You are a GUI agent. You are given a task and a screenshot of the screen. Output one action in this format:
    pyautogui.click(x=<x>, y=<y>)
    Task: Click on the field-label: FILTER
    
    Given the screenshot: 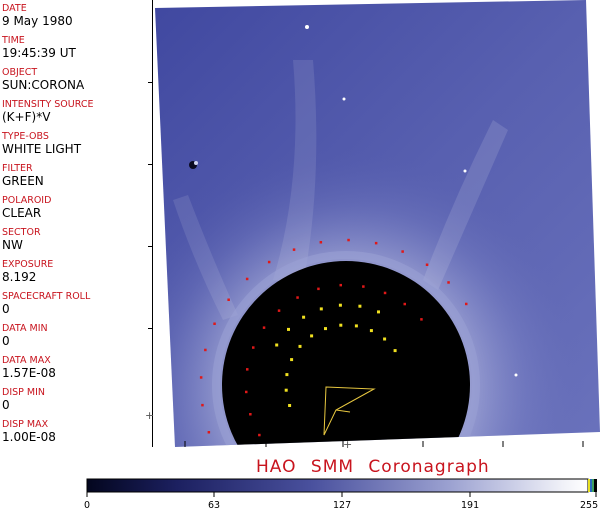 What is the action you would take?
    pyautogui.click(x=17, y=168)
    